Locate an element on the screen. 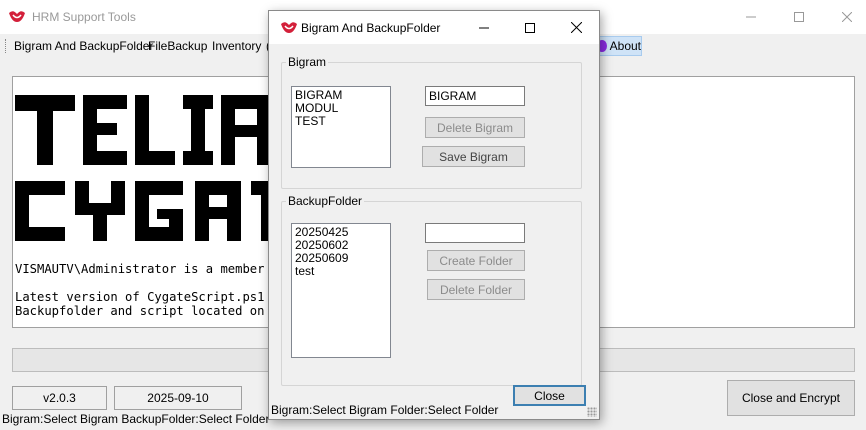  dialog-close-x-button is located at coordinates (576, 27).